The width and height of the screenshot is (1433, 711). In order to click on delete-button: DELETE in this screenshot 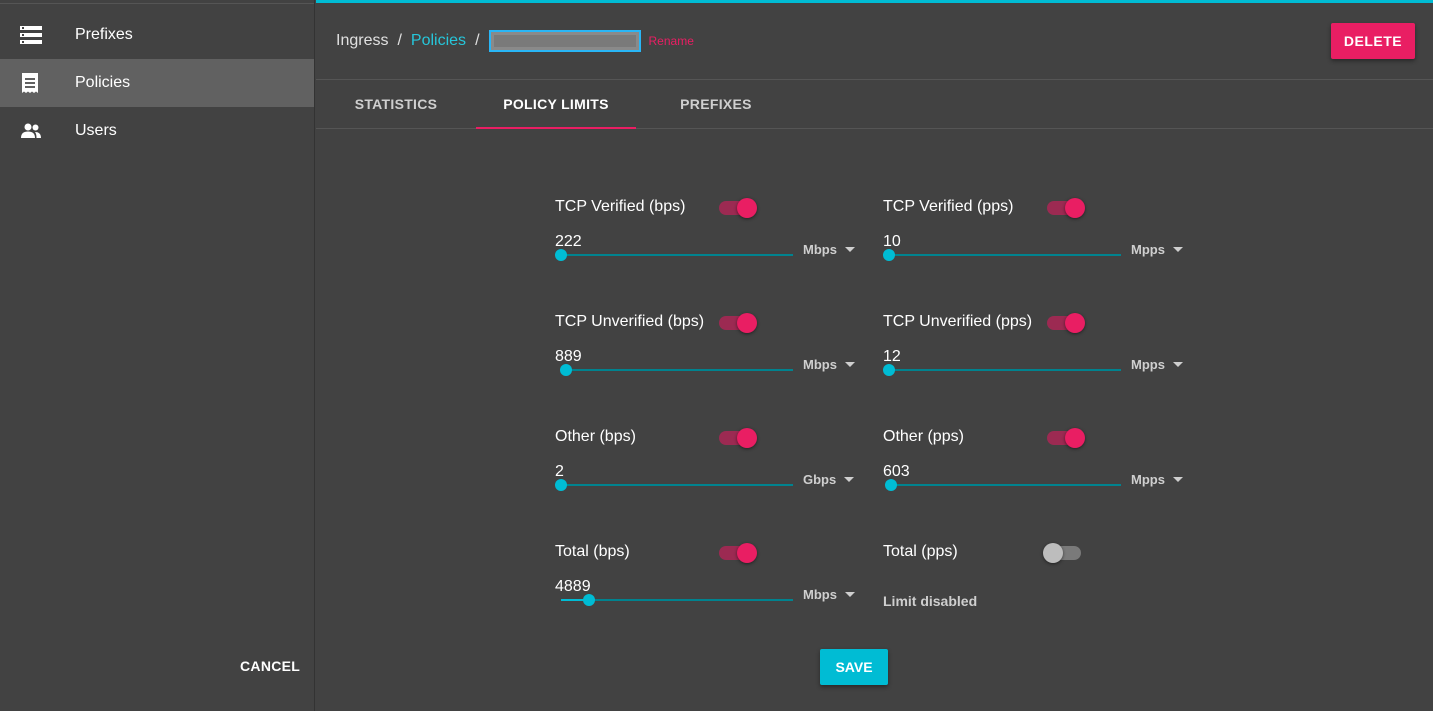, I will do `click(1373, 41)`.